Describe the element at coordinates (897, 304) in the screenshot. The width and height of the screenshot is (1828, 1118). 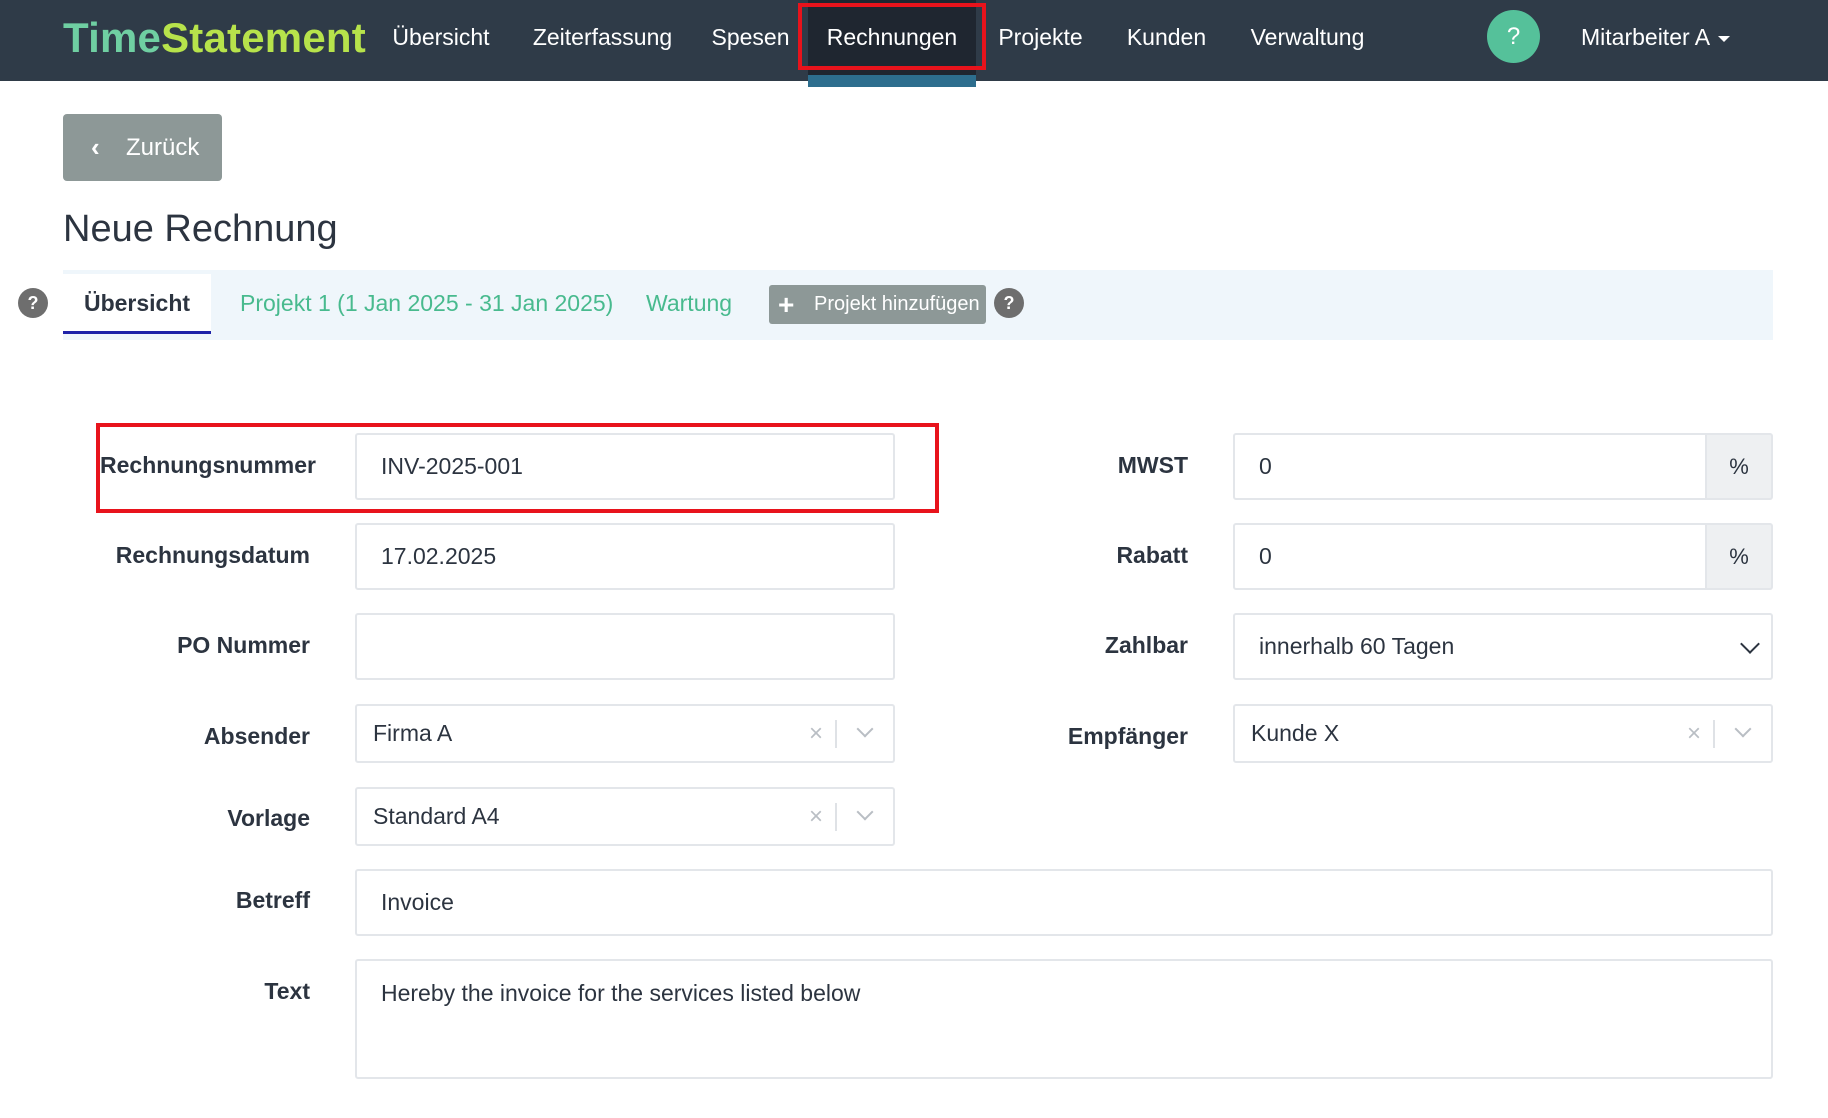
I see `add-project-label: Projekt hinzufügen` at that location.